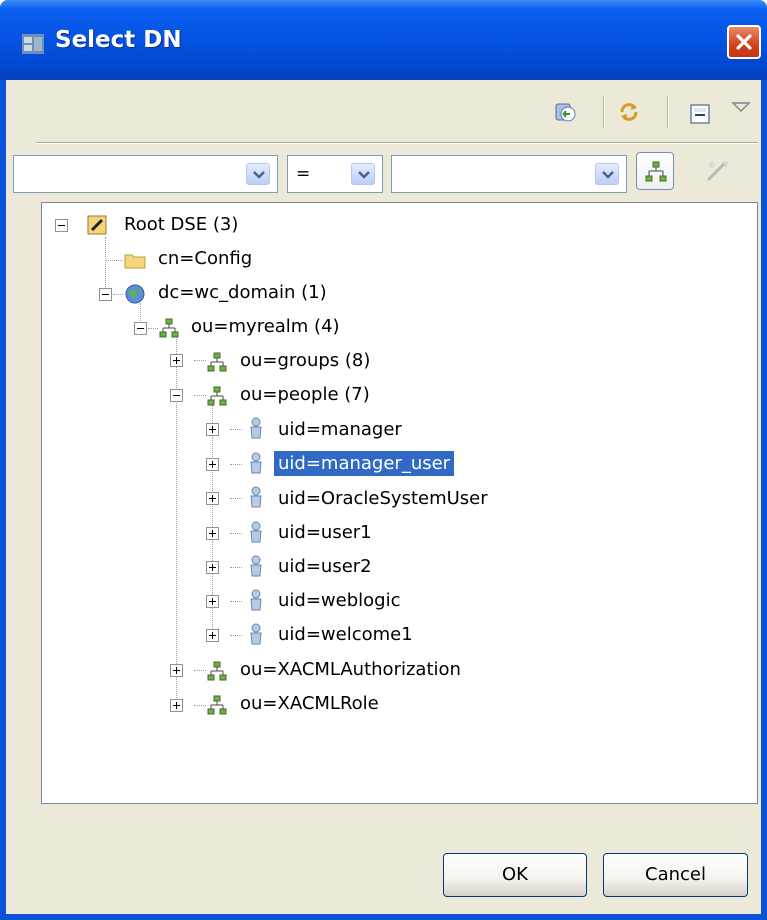  Describe the element at coordinates (135, 261) in the screenshot. I see `folder-icon` at that location.